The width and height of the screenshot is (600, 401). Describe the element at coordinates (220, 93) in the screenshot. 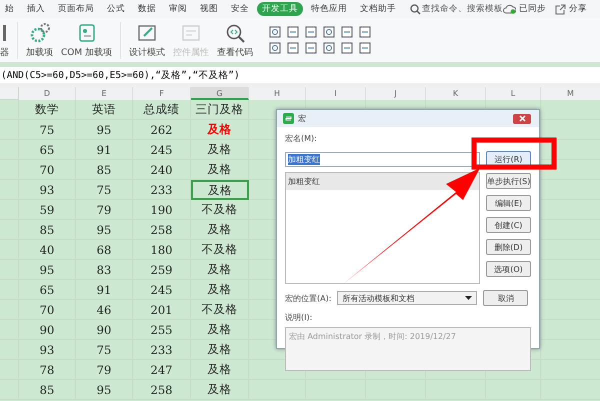

I see `column-header: G` at that location.